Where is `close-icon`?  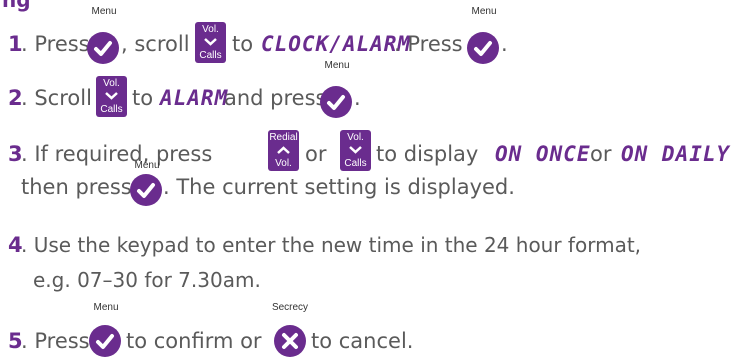
close-icon is located at coordinates (290, 341).